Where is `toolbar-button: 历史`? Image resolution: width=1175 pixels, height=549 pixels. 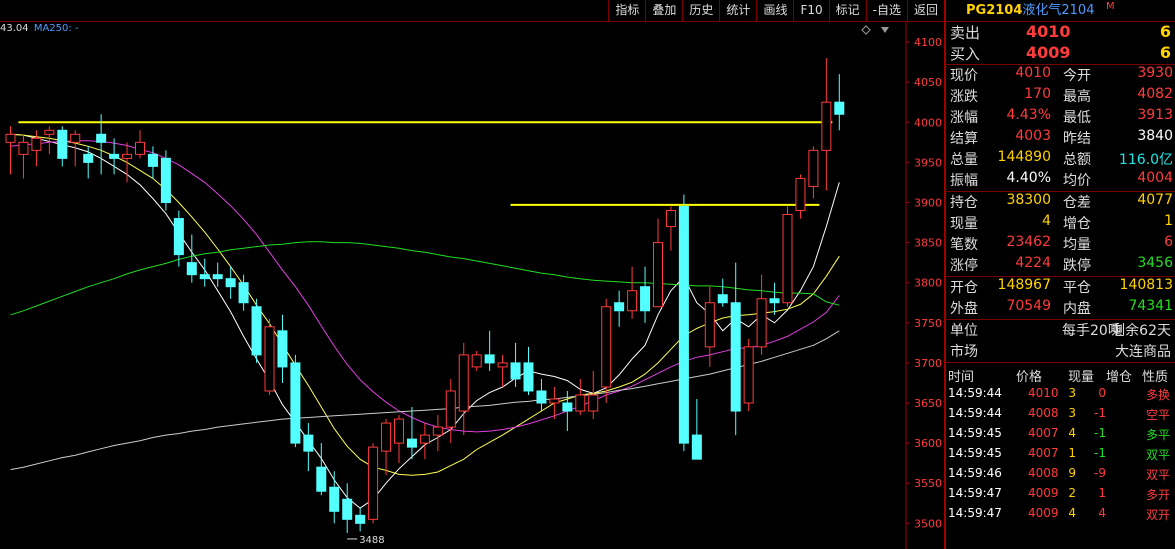
toolbar-button: 历史 is located at coordinates (700, 10).